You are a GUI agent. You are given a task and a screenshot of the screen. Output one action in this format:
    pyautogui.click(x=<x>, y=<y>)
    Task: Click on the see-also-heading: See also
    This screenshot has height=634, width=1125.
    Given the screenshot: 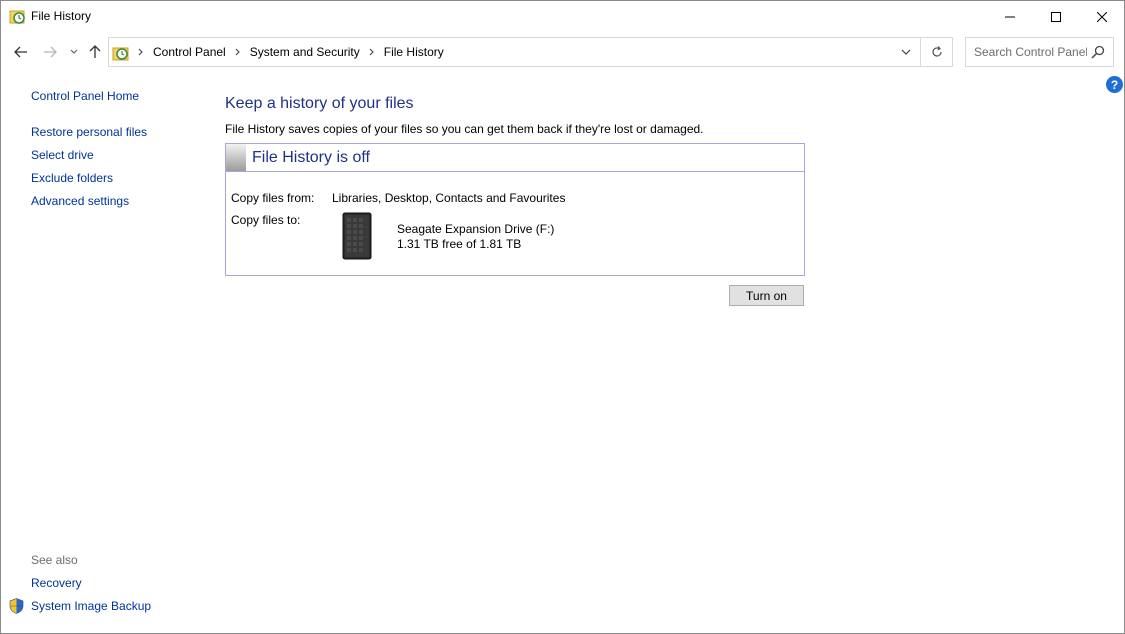 What is the action you would take?
    pyautogui.click(x=54, y=560)
    